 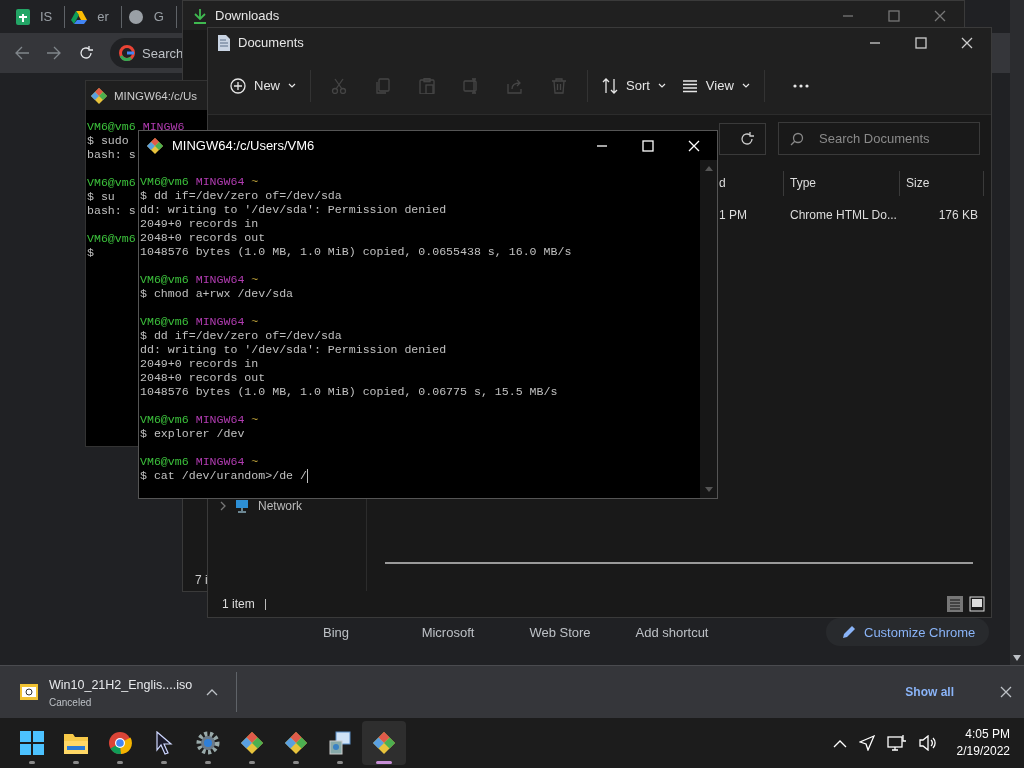 I want to click on window-title: MINGW64:/c/Us, so click(x=156, y=95).